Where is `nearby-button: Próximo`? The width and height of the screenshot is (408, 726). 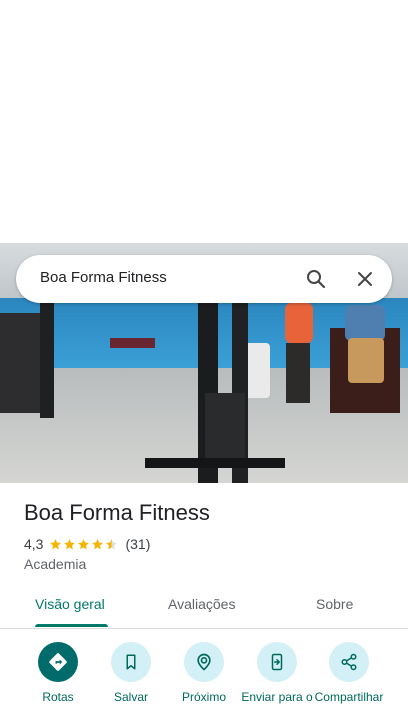 nearby-button: Próximo is located at coordinates (204, 672).